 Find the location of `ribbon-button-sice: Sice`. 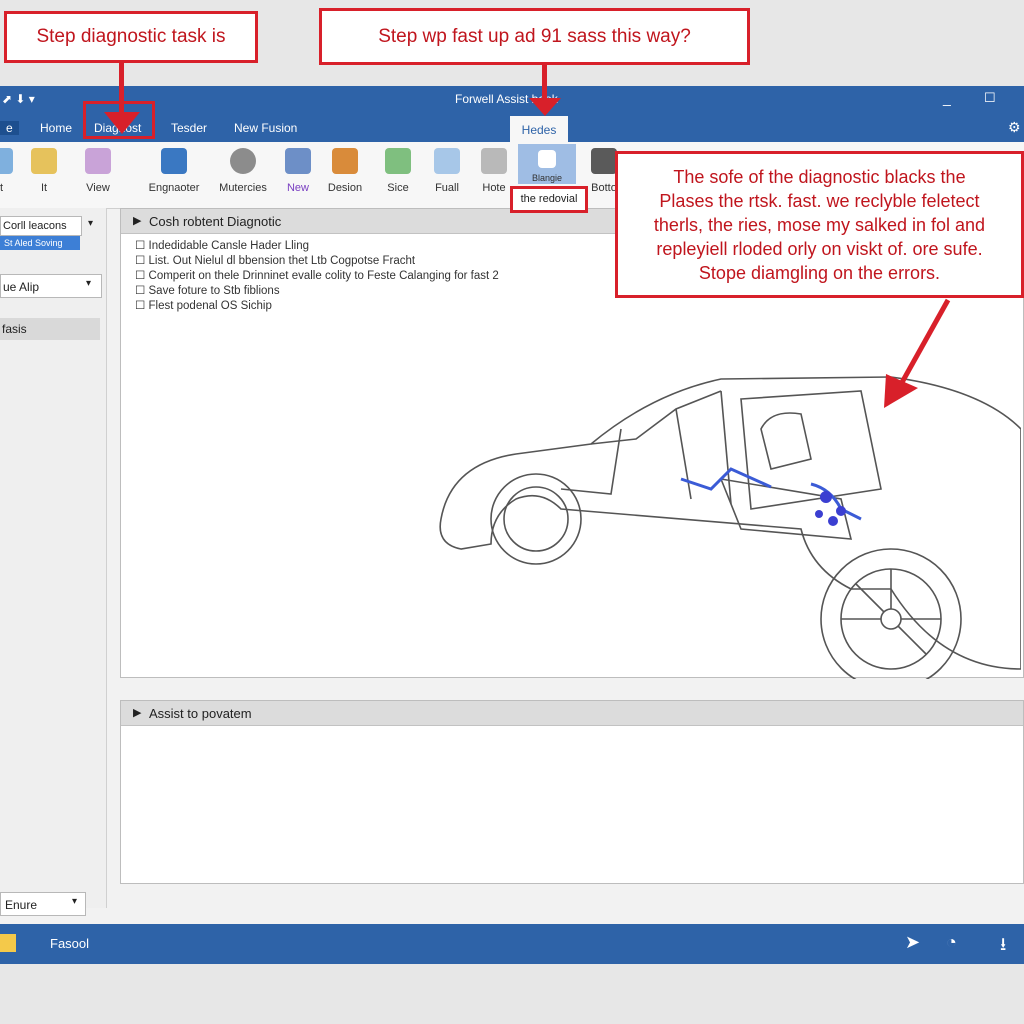

ribbon-button-sice: Sice is located at coordinates (398, 171).